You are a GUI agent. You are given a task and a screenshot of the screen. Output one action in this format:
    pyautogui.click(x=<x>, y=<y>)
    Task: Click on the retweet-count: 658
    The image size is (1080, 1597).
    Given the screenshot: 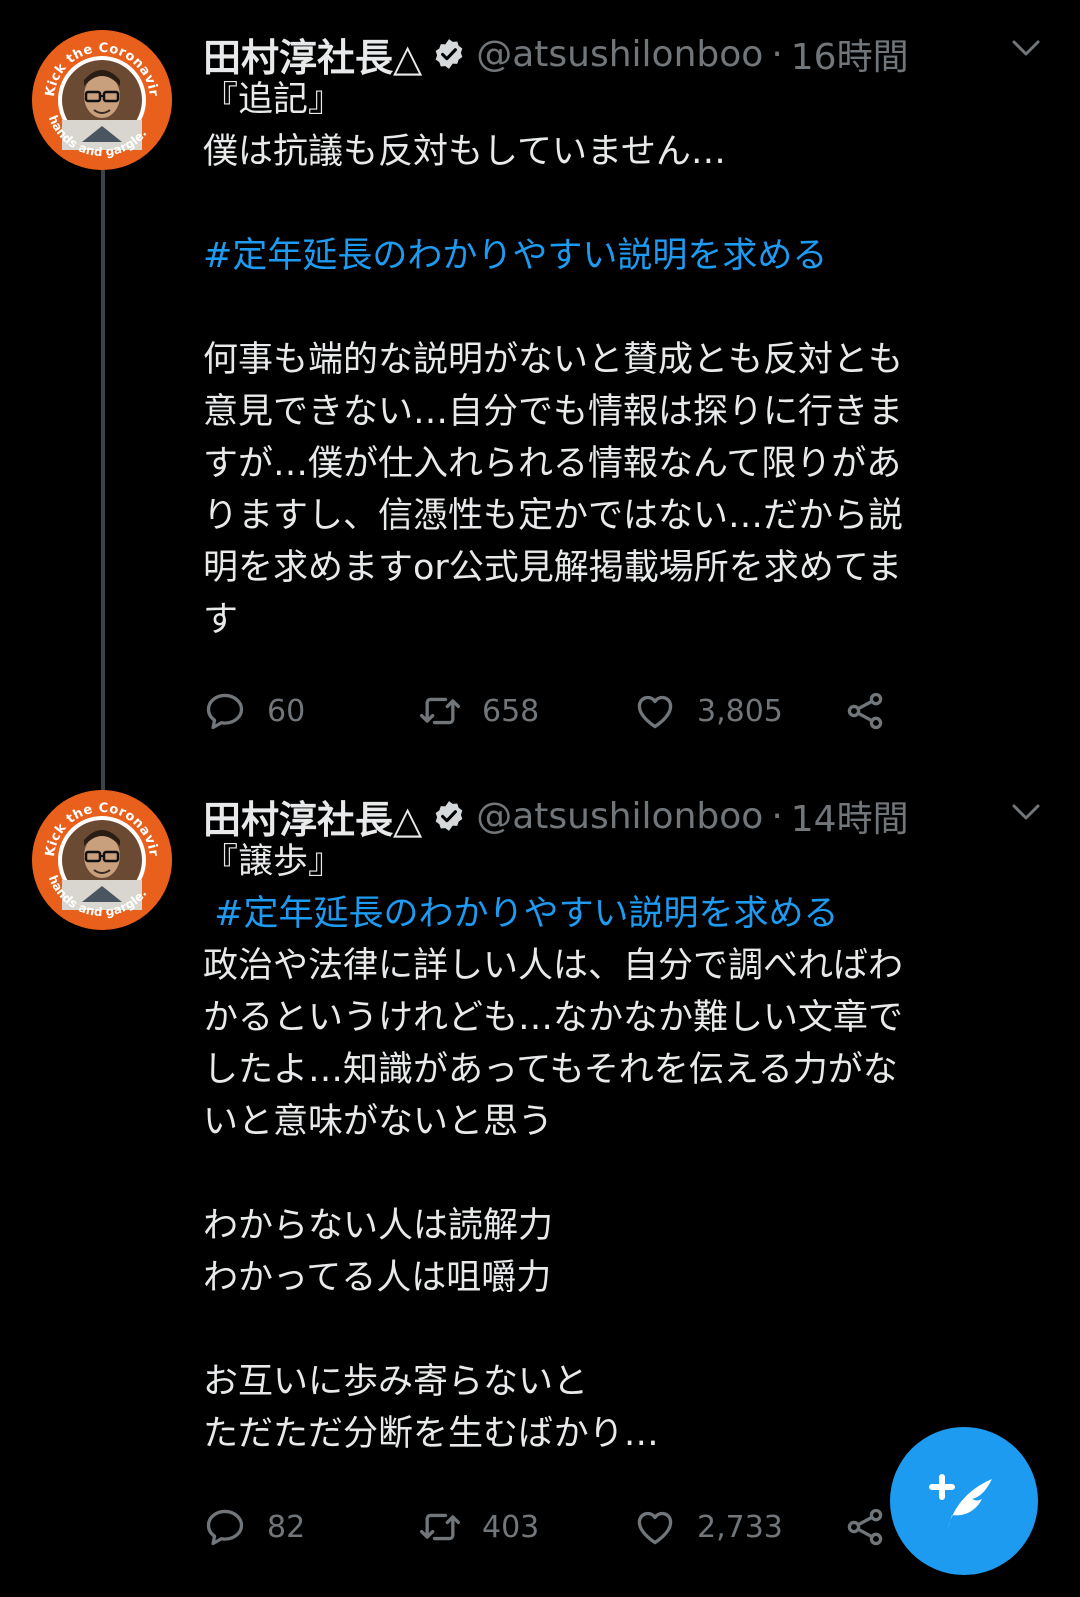 What is the action you would take?
    pyautogui.click(x=511, y=711)
    